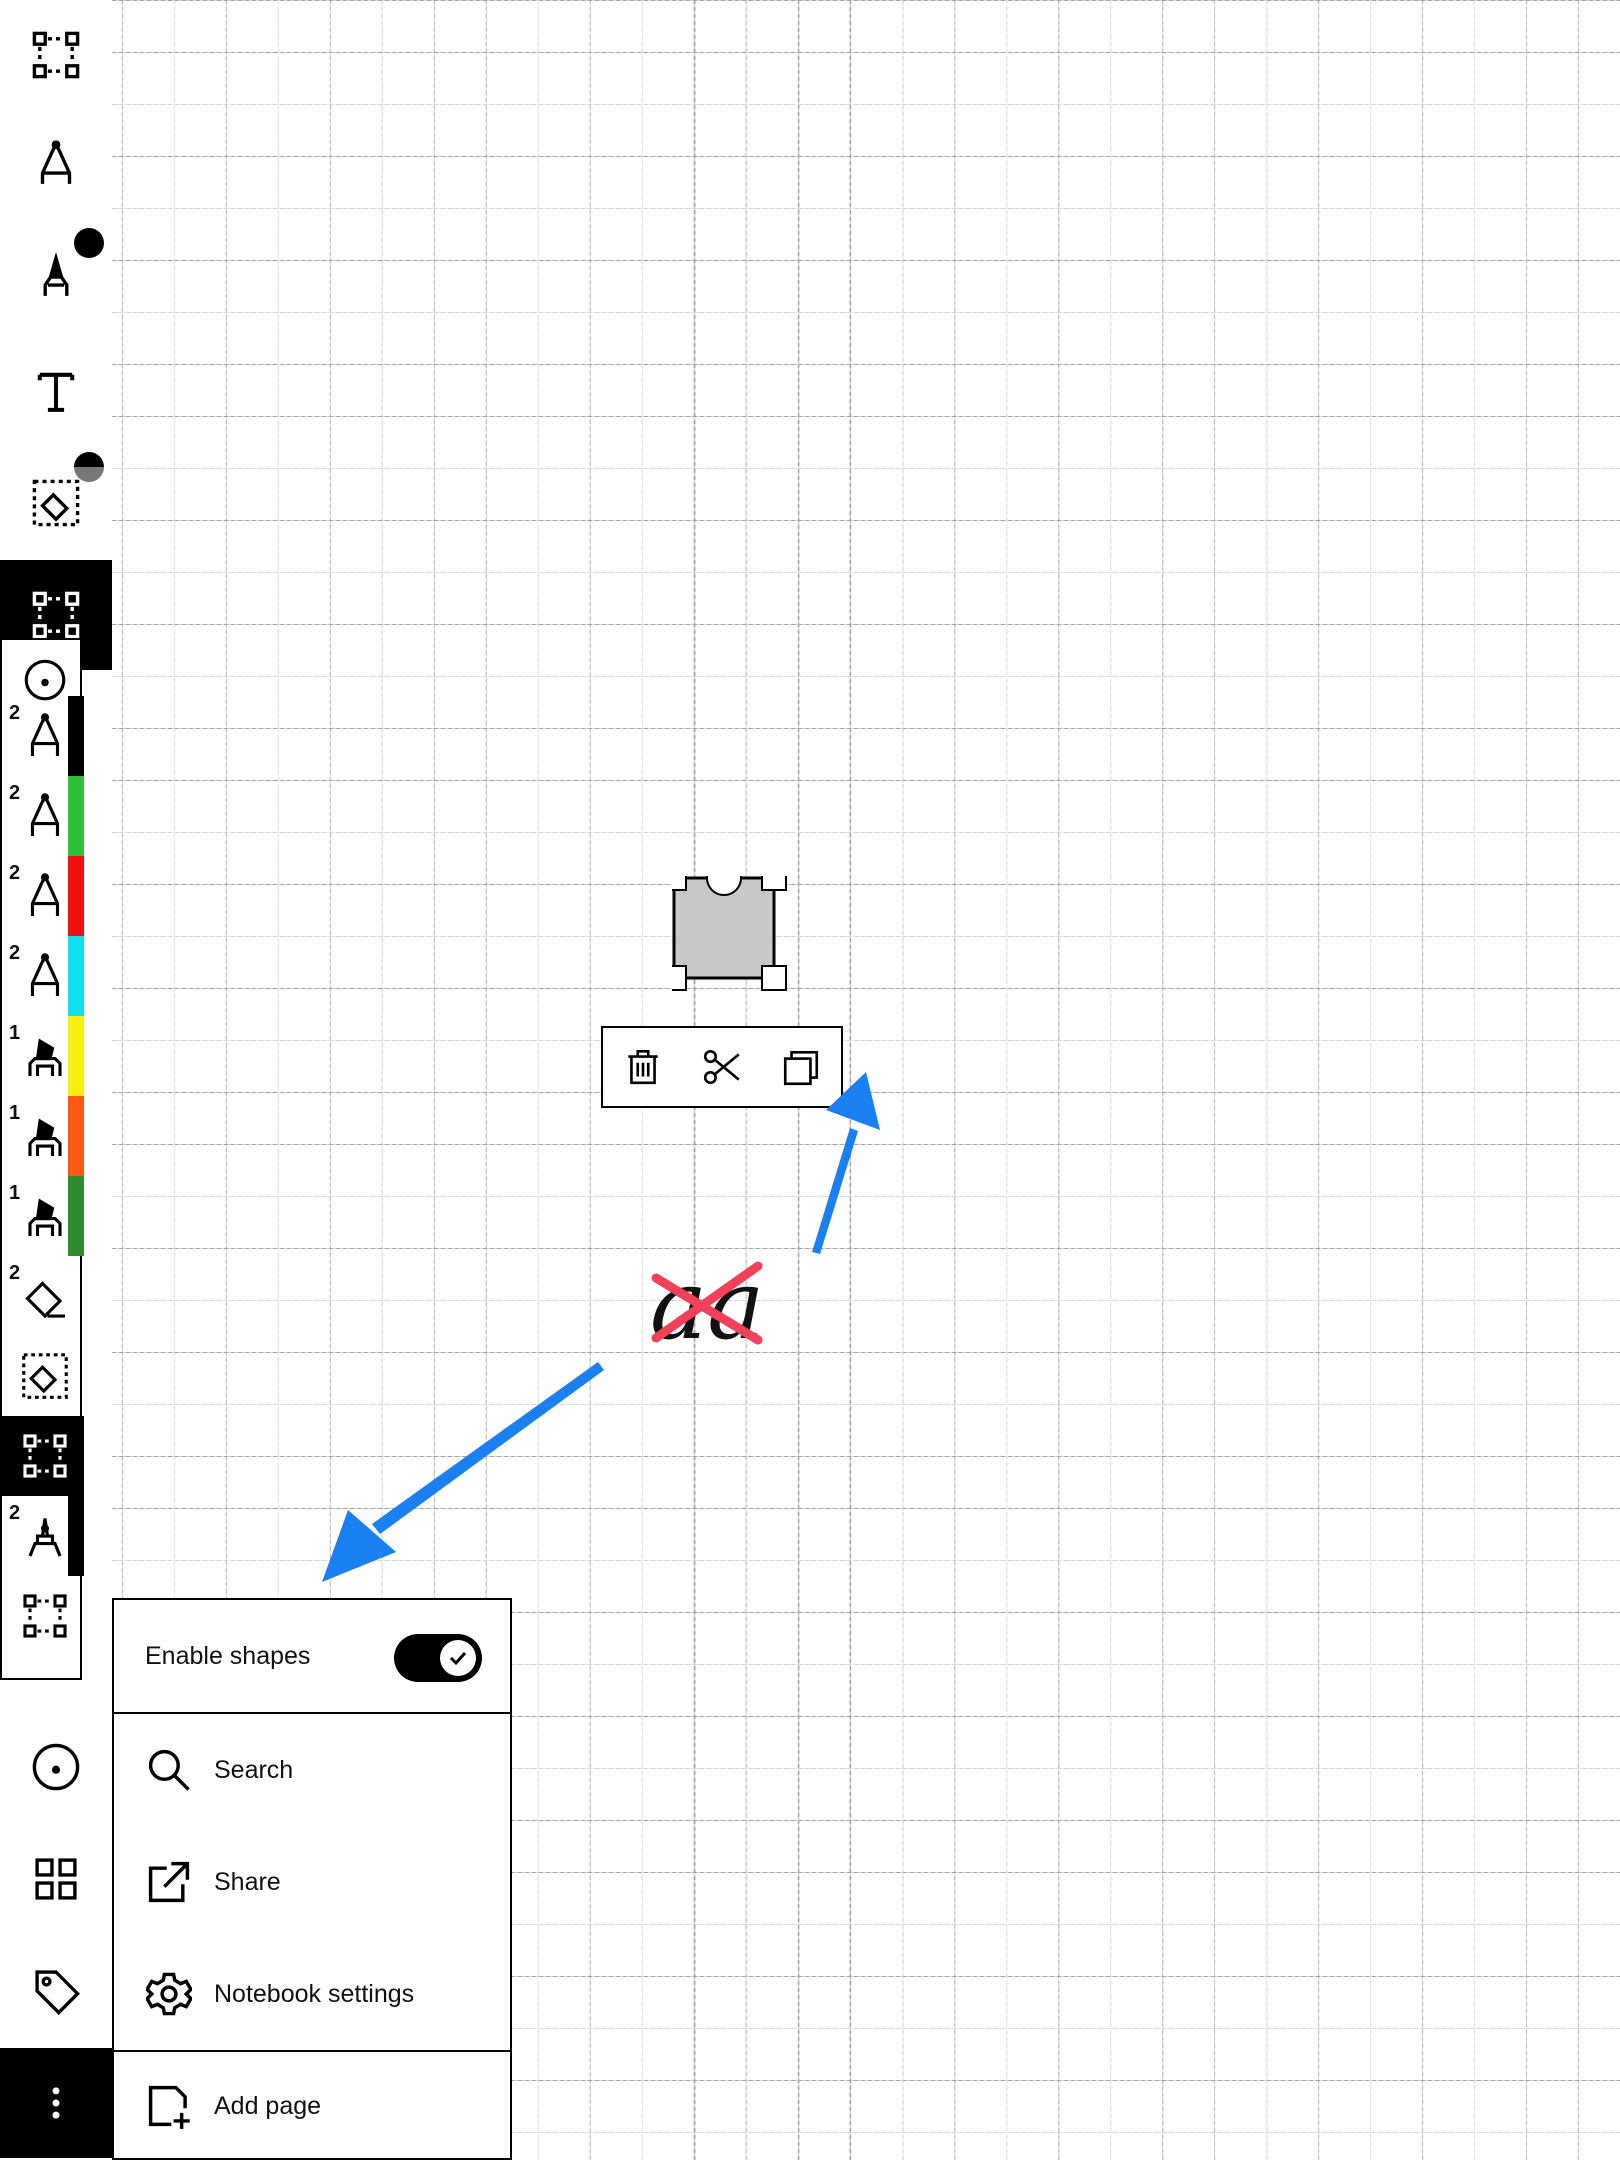 Image resolution: width=1620 pixels, height=2160 pixels. Describe the element at coordinates (463, 1472) in the screenshot. I see `pointer-arrow-down` at that location.